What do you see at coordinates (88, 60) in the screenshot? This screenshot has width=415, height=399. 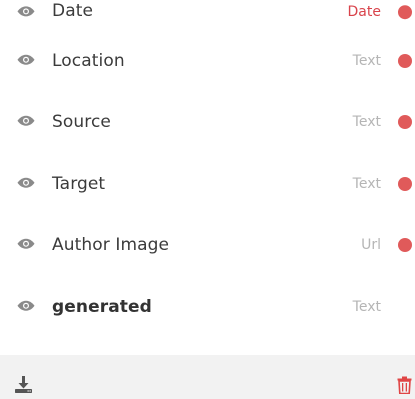 I see `field-name: Location` at bounding box center [88, 60].